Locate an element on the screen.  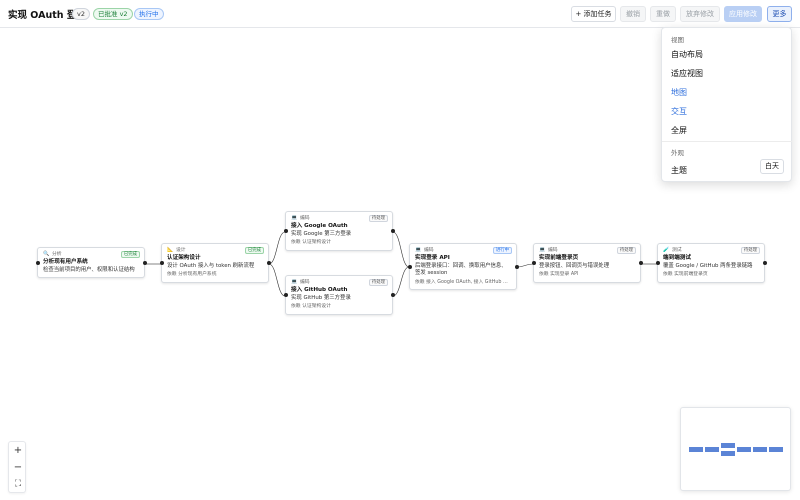
task-dependency: 依赖 接入 Google OAuth, 接入 GitHub OAuth is located at coordinates (463, 282).